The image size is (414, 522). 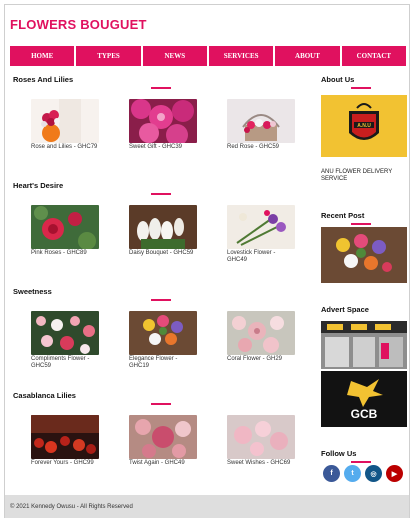 What do you see at coordinates (345, 309) in the screenshot?
I see `advert-title: Advert Space` at bounding box center [345, 309].